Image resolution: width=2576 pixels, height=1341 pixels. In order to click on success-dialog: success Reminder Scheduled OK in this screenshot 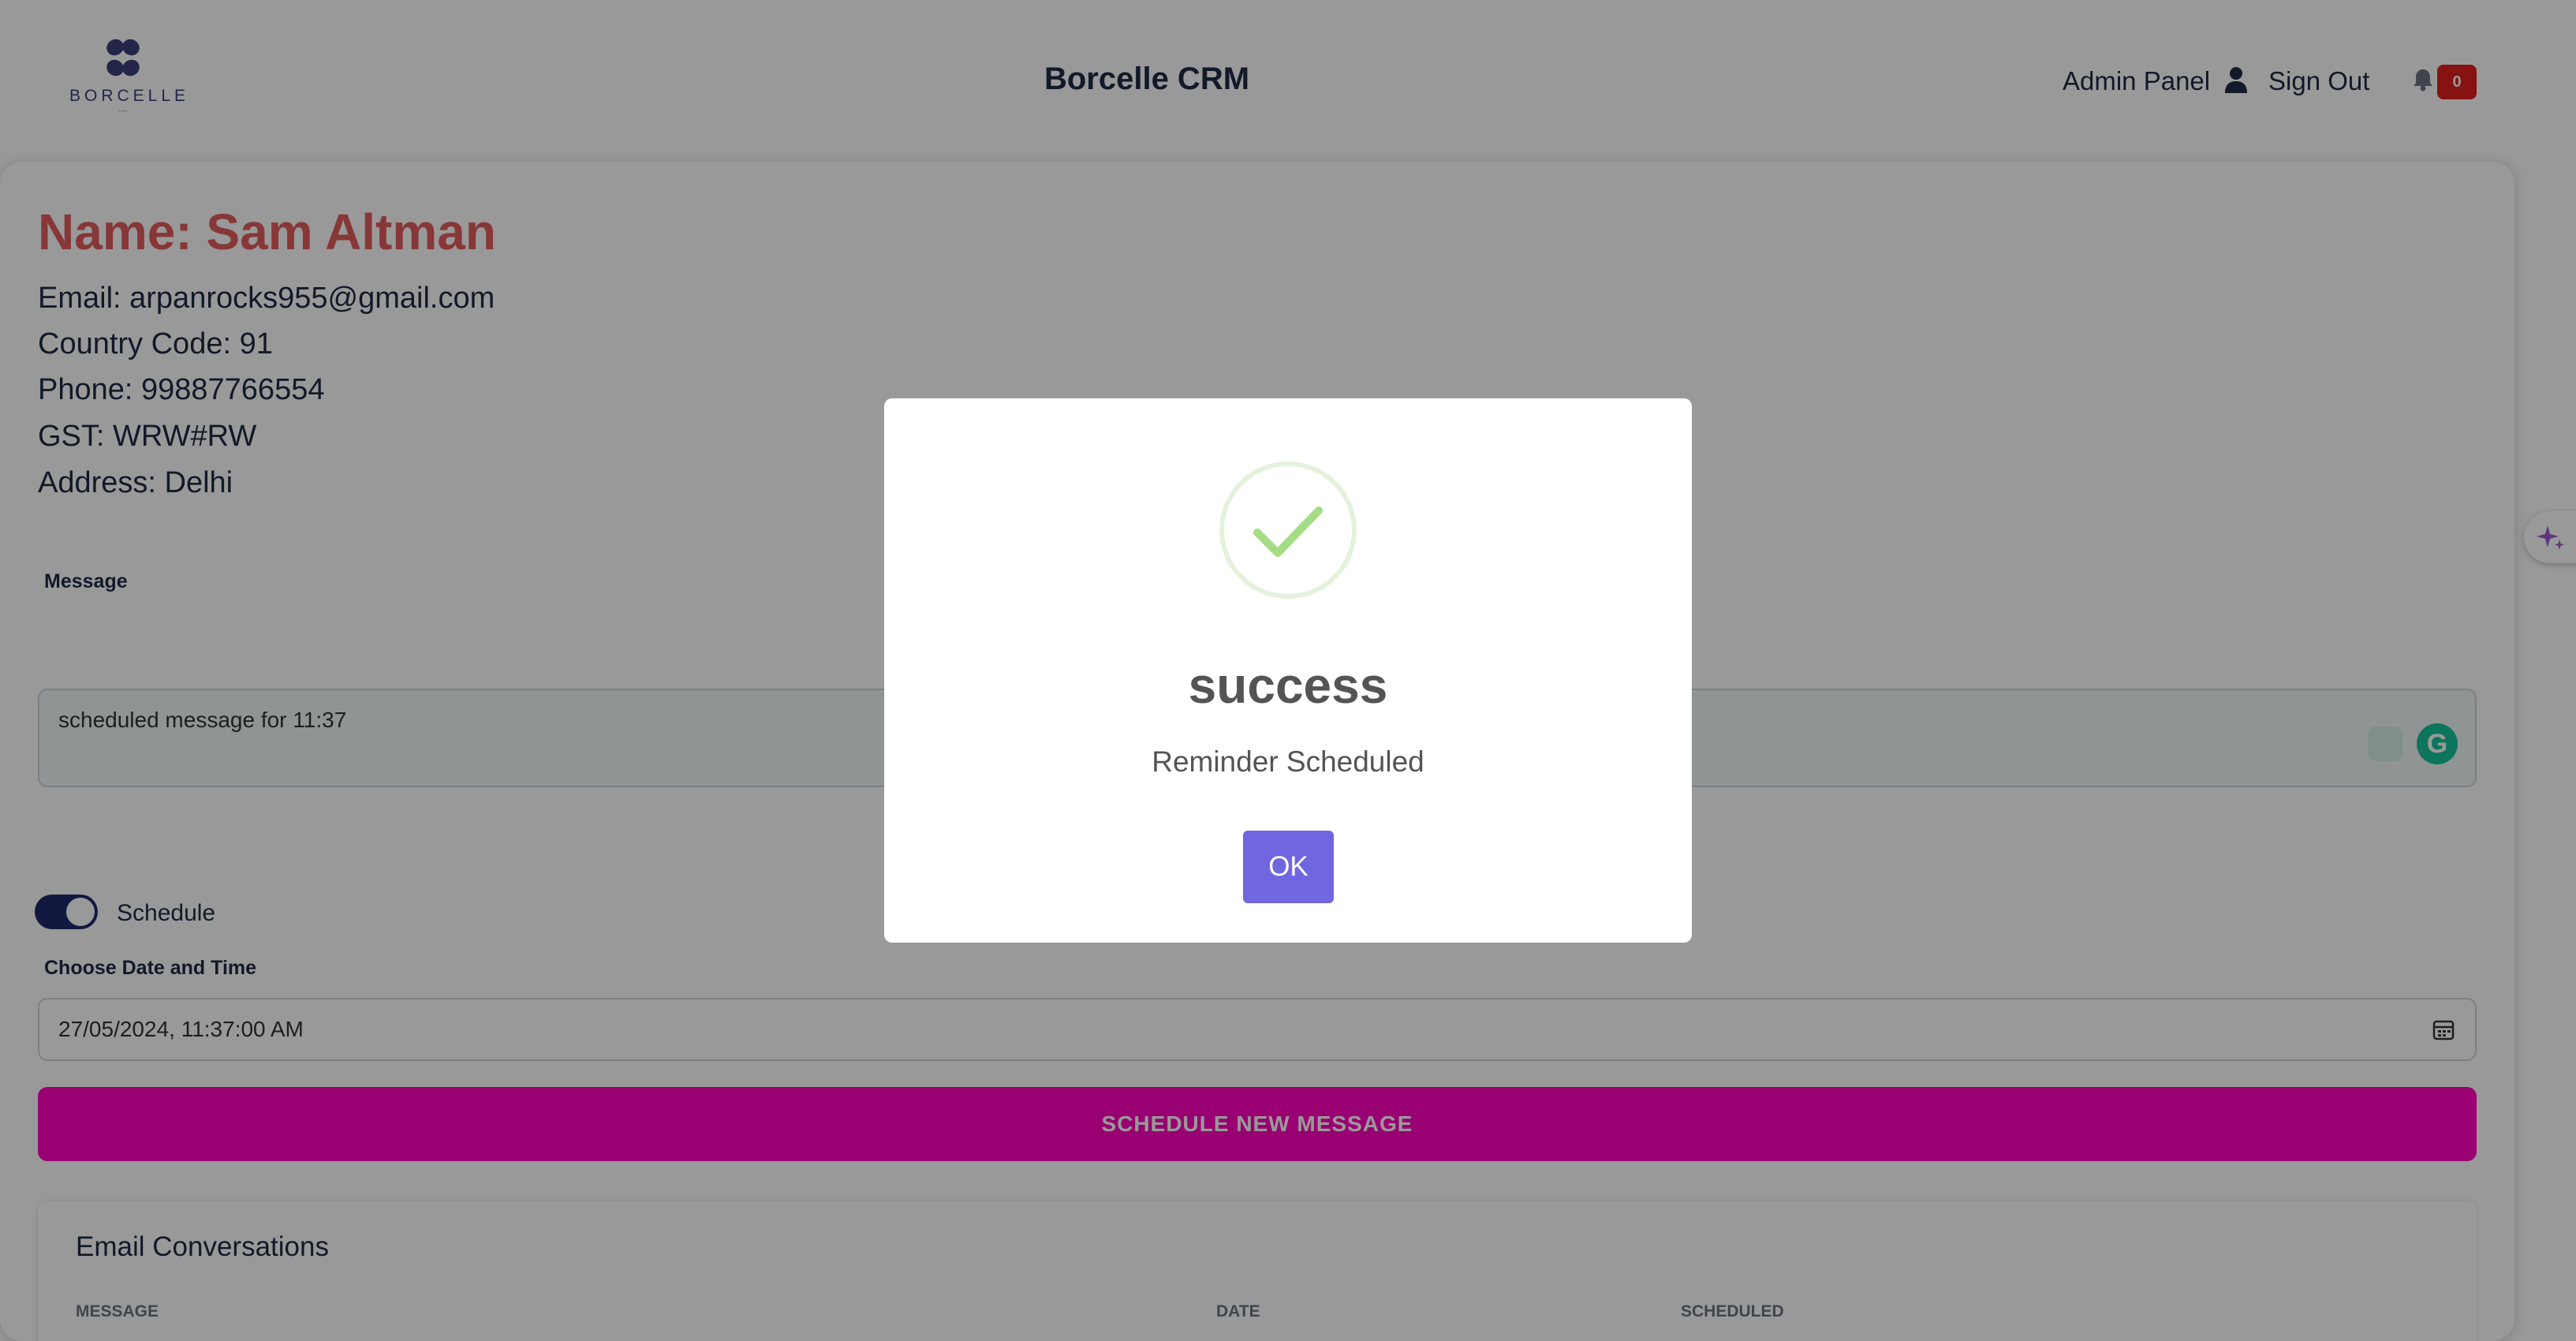, I will do `click(1288, 670)`.